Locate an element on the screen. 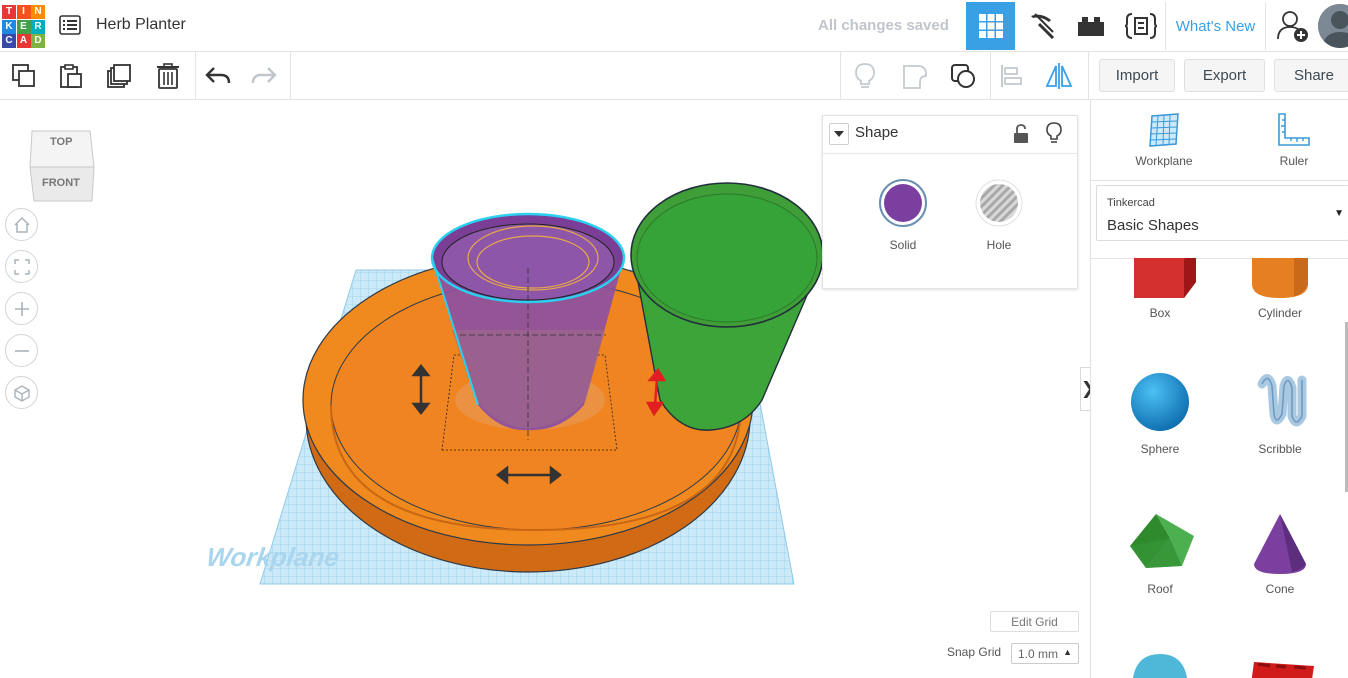 The width and height of the screenshot is (1348, 678). fit-view-button is located at coordinates (21, 266).